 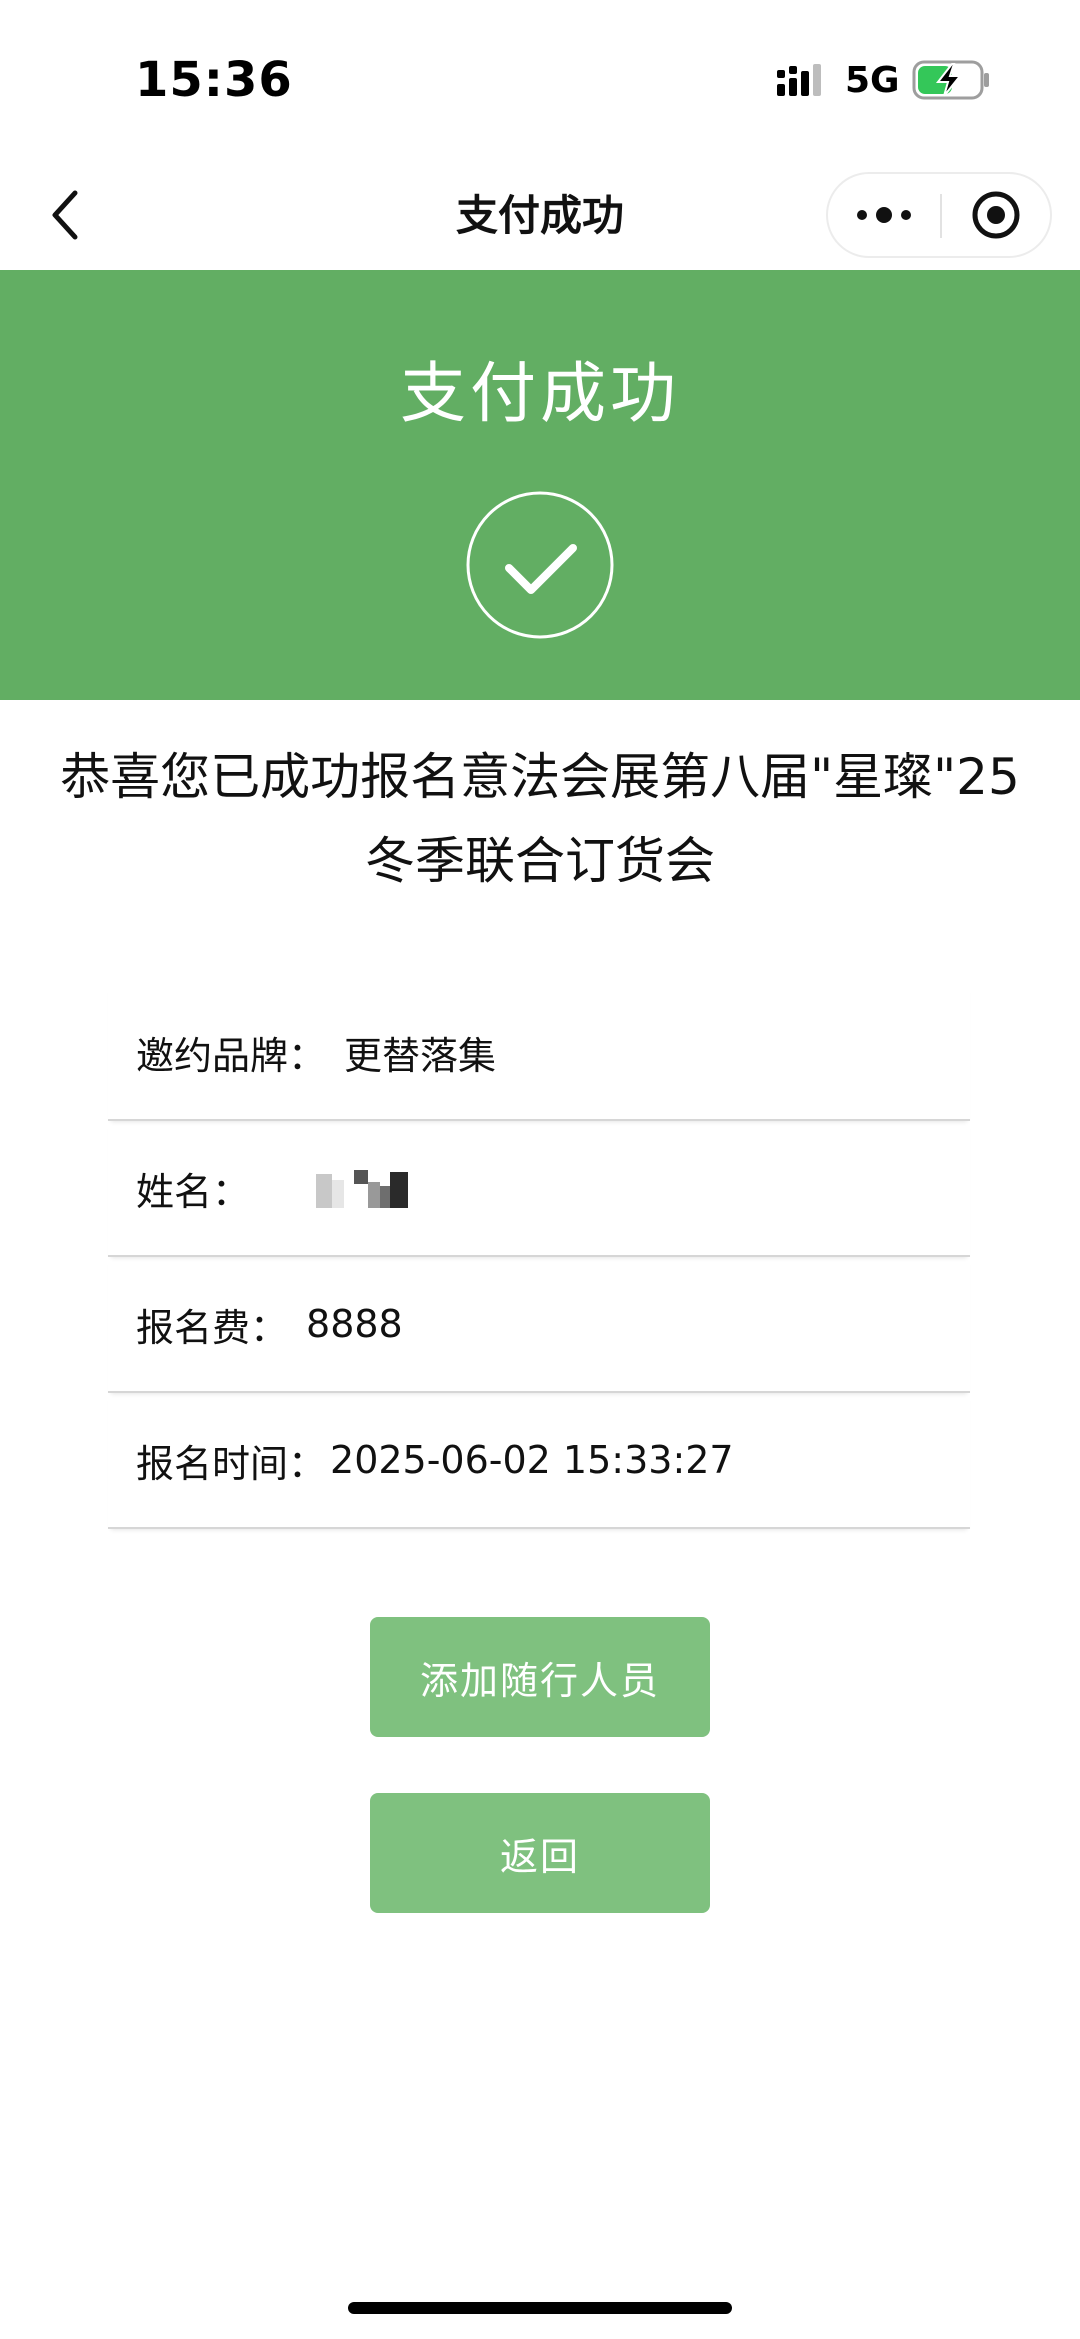 I want to click on home-indicator, so click(x=540, y=2308).